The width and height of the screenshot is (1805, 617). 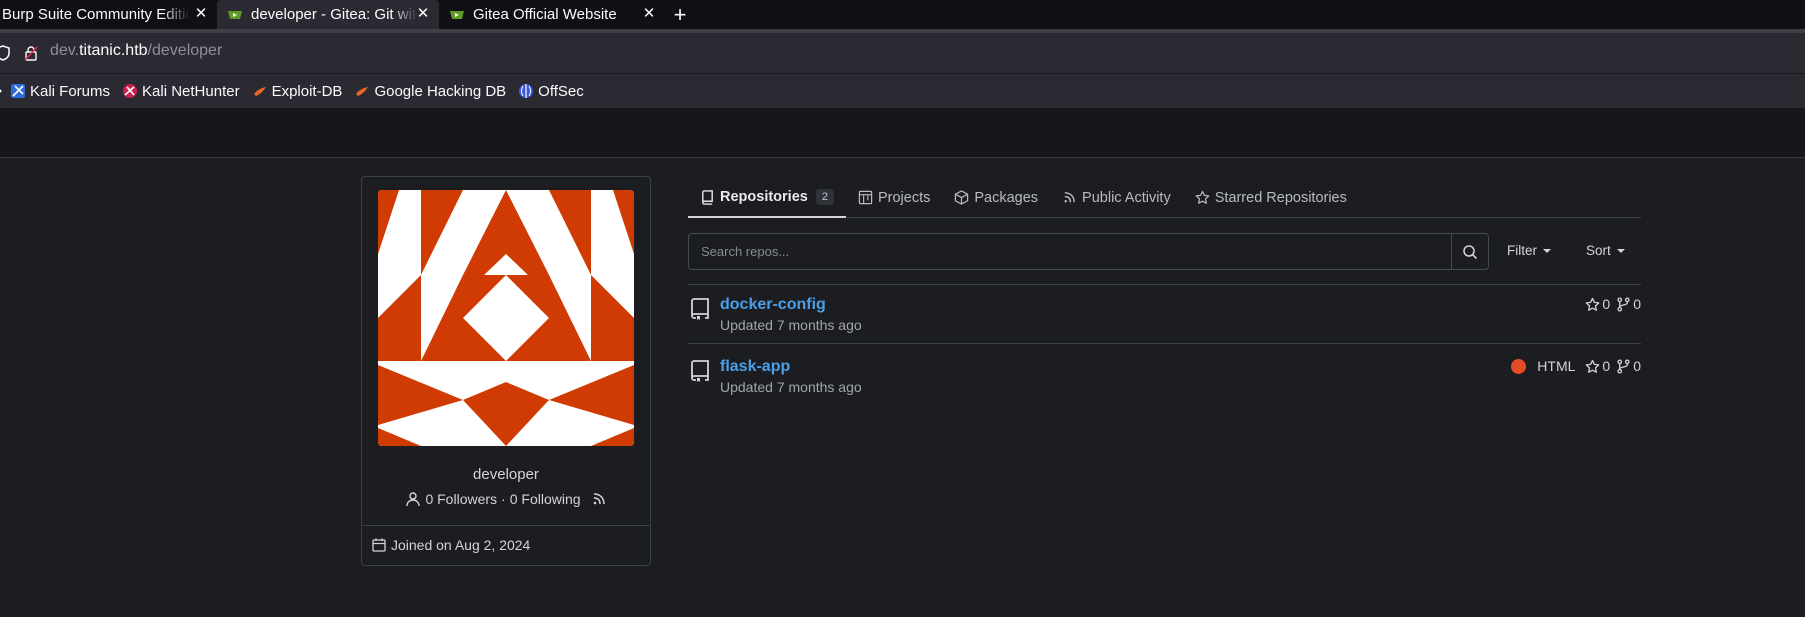 What do you see at coordinates (764, 197) in the screenshot?
I see `tab-label: Repositories` at bounding box center [764, 197].